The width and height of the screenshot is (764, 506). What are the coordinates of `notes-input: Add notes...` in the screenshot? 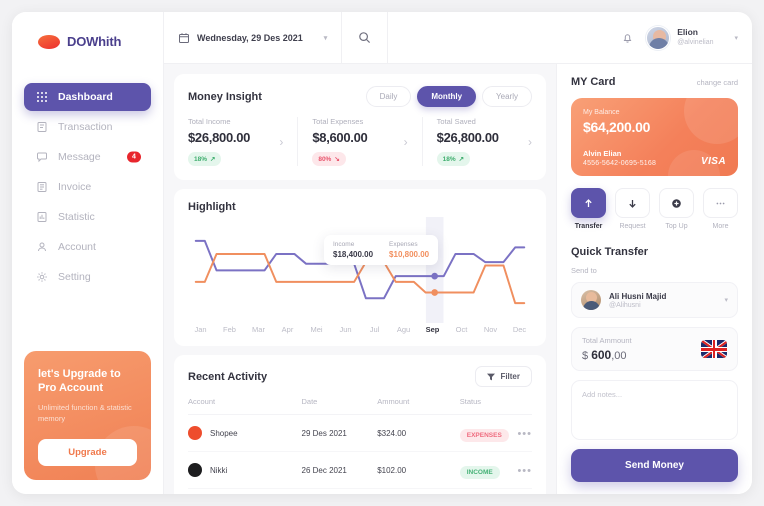 It's located at (654, 410).